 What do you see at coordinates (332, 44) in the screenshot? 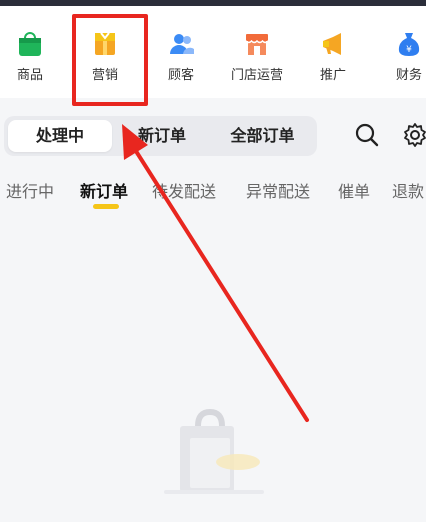
I see `megaphone-icon` at bounding box center [332, 44].